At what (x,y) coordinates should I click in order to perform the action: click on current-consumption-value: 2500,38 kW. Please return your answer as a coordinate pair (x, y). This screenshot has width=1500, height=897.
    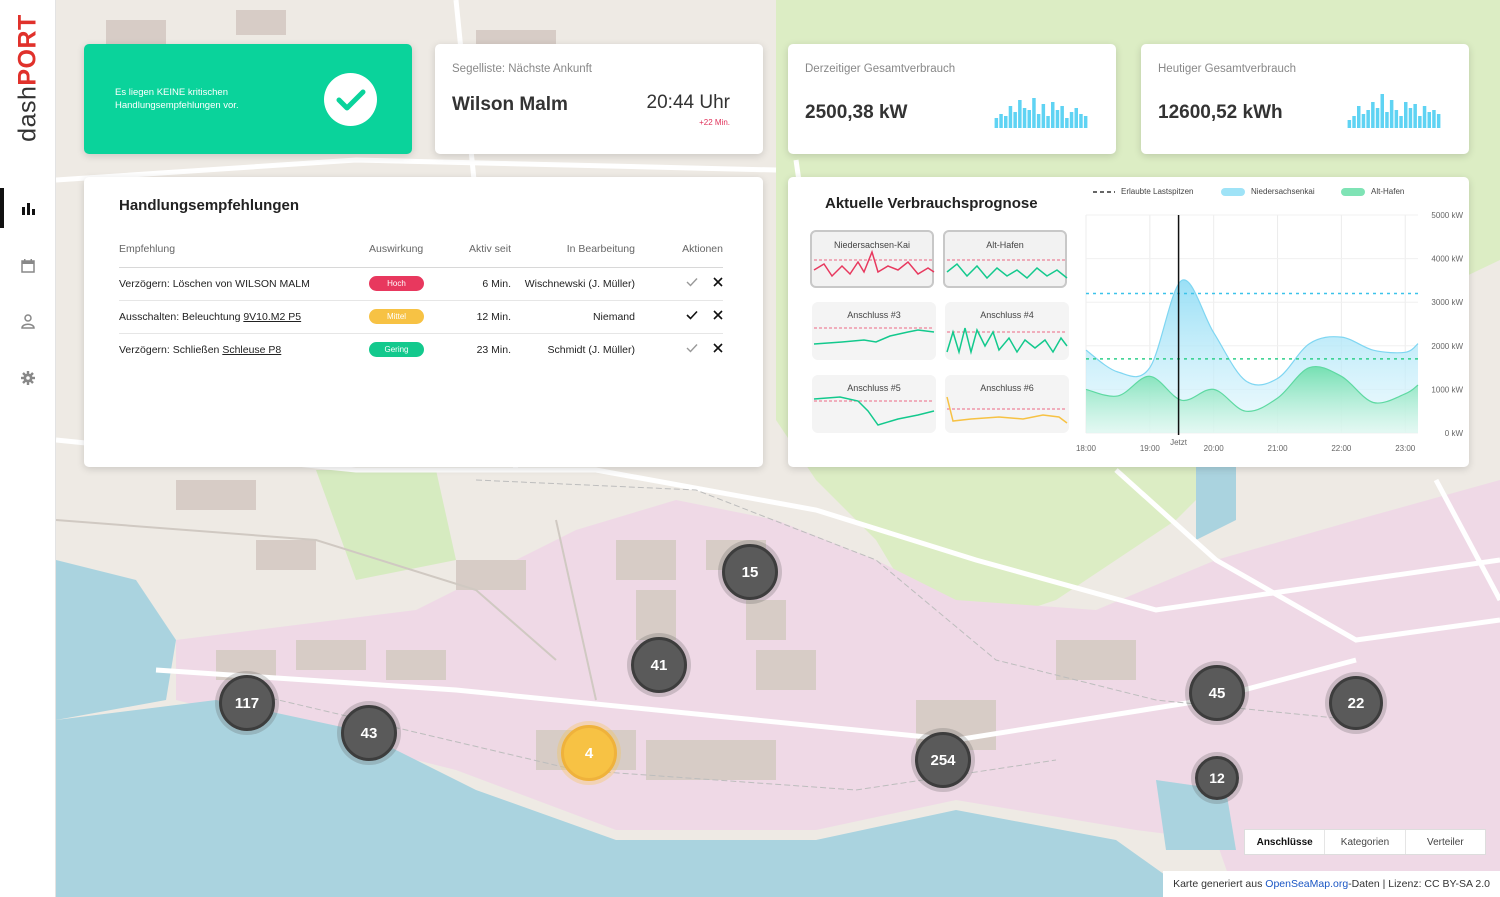
    Looking at the image, I should click on (856, 112).